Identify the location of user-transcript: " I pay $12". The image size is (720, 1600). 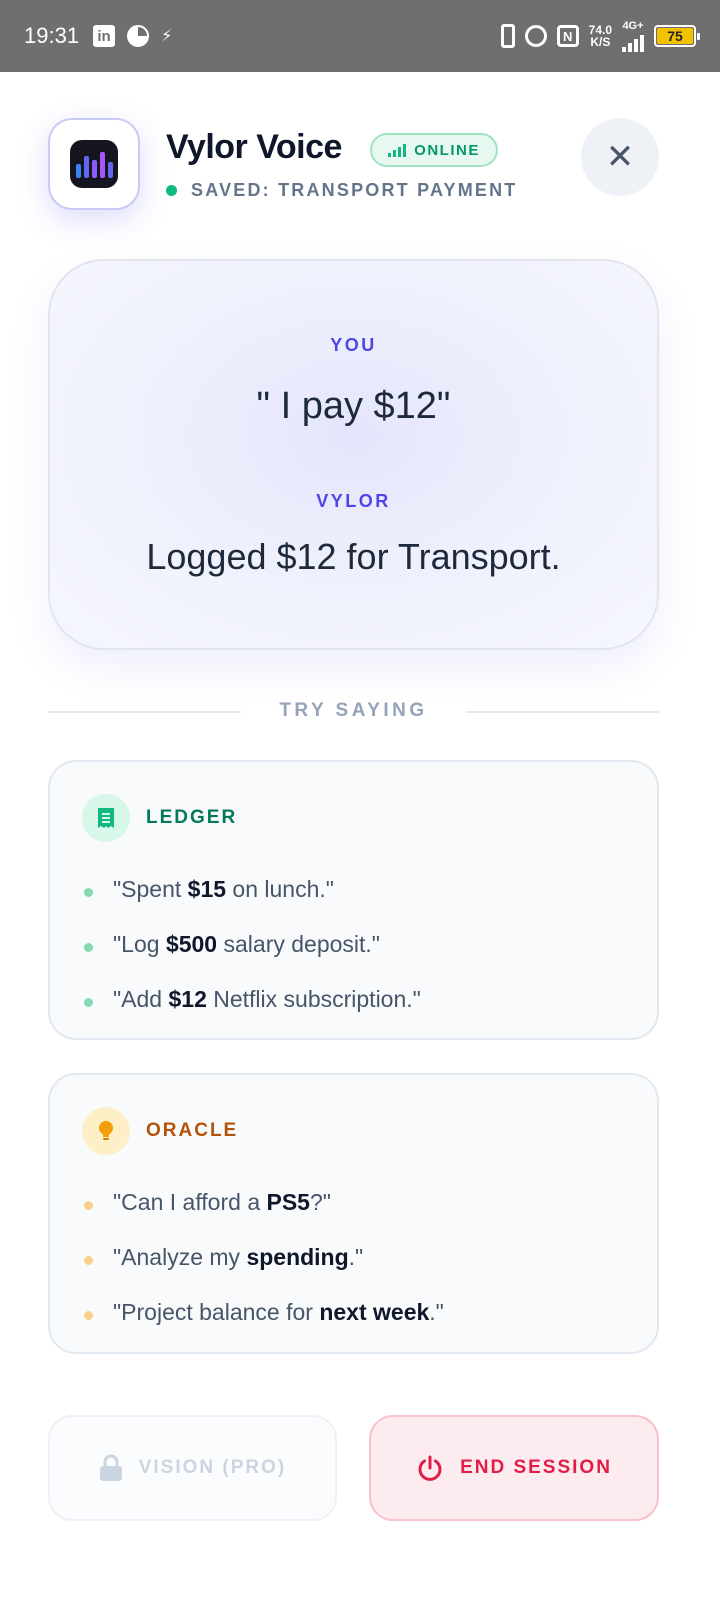
(353, 406).